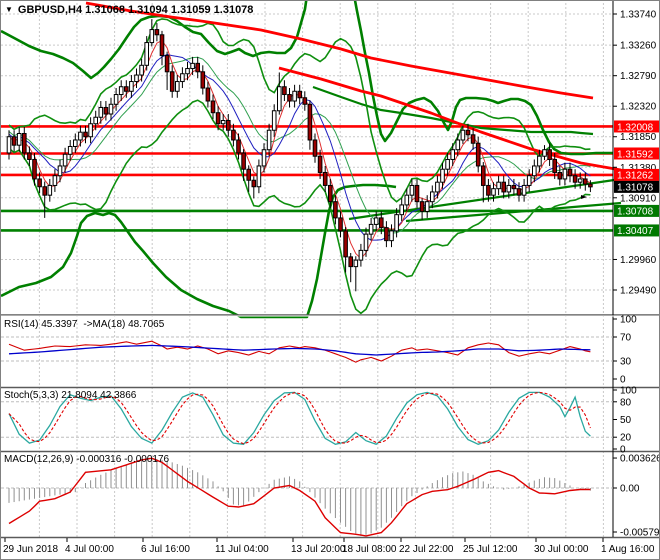 Image resolution: width=660 pixels, height=560 pixels. I want to click on macd-axis-label: -0.005797, so click(640, 533).